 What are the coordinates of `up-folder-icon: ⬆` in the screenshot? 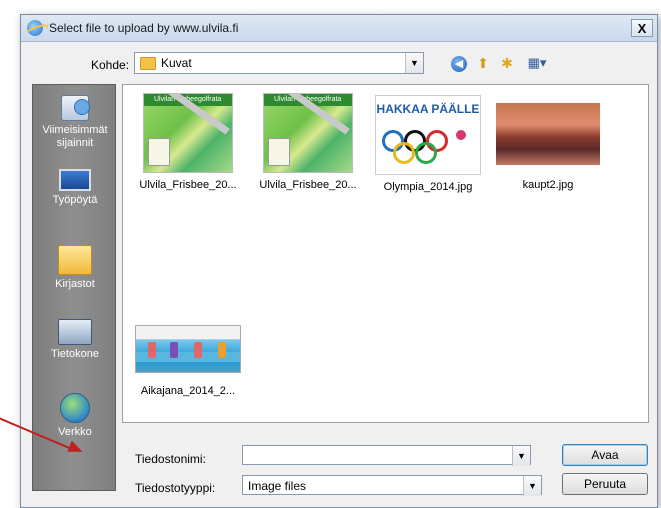 It's located at (483, 63).